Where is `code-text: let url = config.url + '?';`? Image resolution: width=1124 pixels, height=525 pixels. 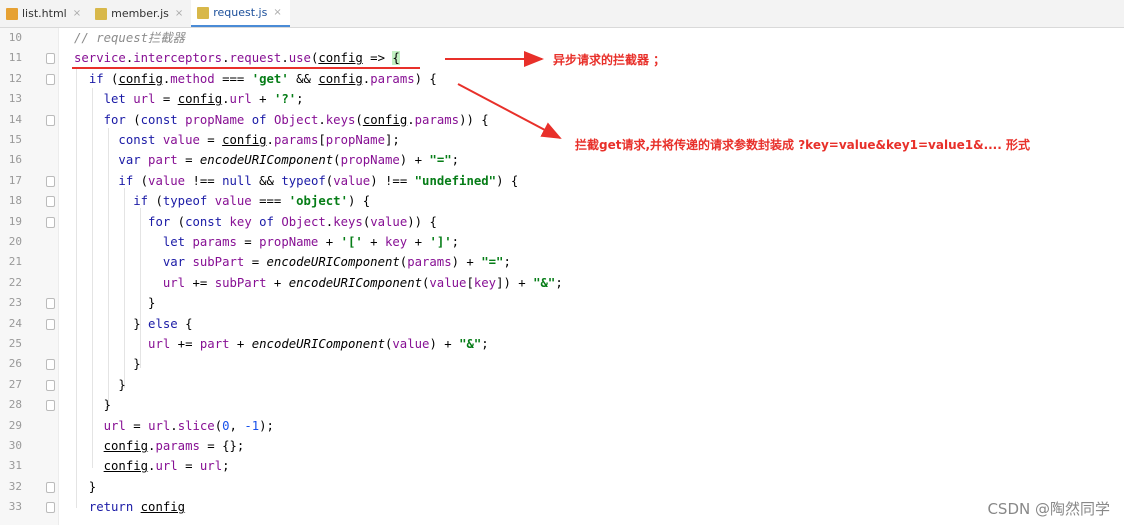 code-text: let url = config.url + '?'; is located at coordinates (203, 99).